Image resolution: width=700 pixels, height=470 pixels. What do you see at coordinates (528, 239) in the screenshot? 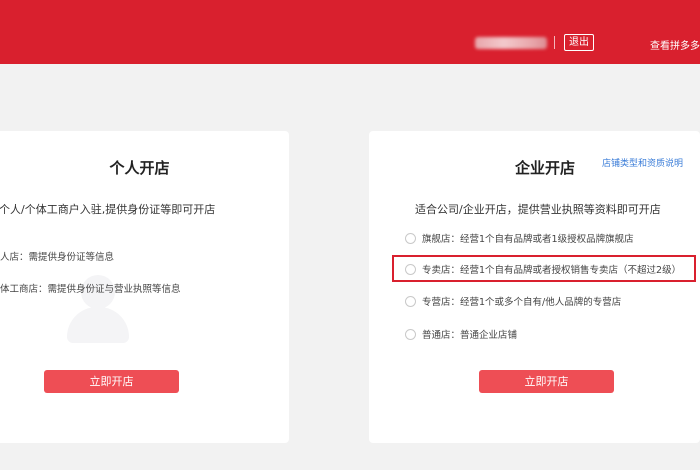
I see `option-label: 旗舰店：经营1个自有品牌或者1级授权品牌旗舰店` at bounding box center [528, 239].